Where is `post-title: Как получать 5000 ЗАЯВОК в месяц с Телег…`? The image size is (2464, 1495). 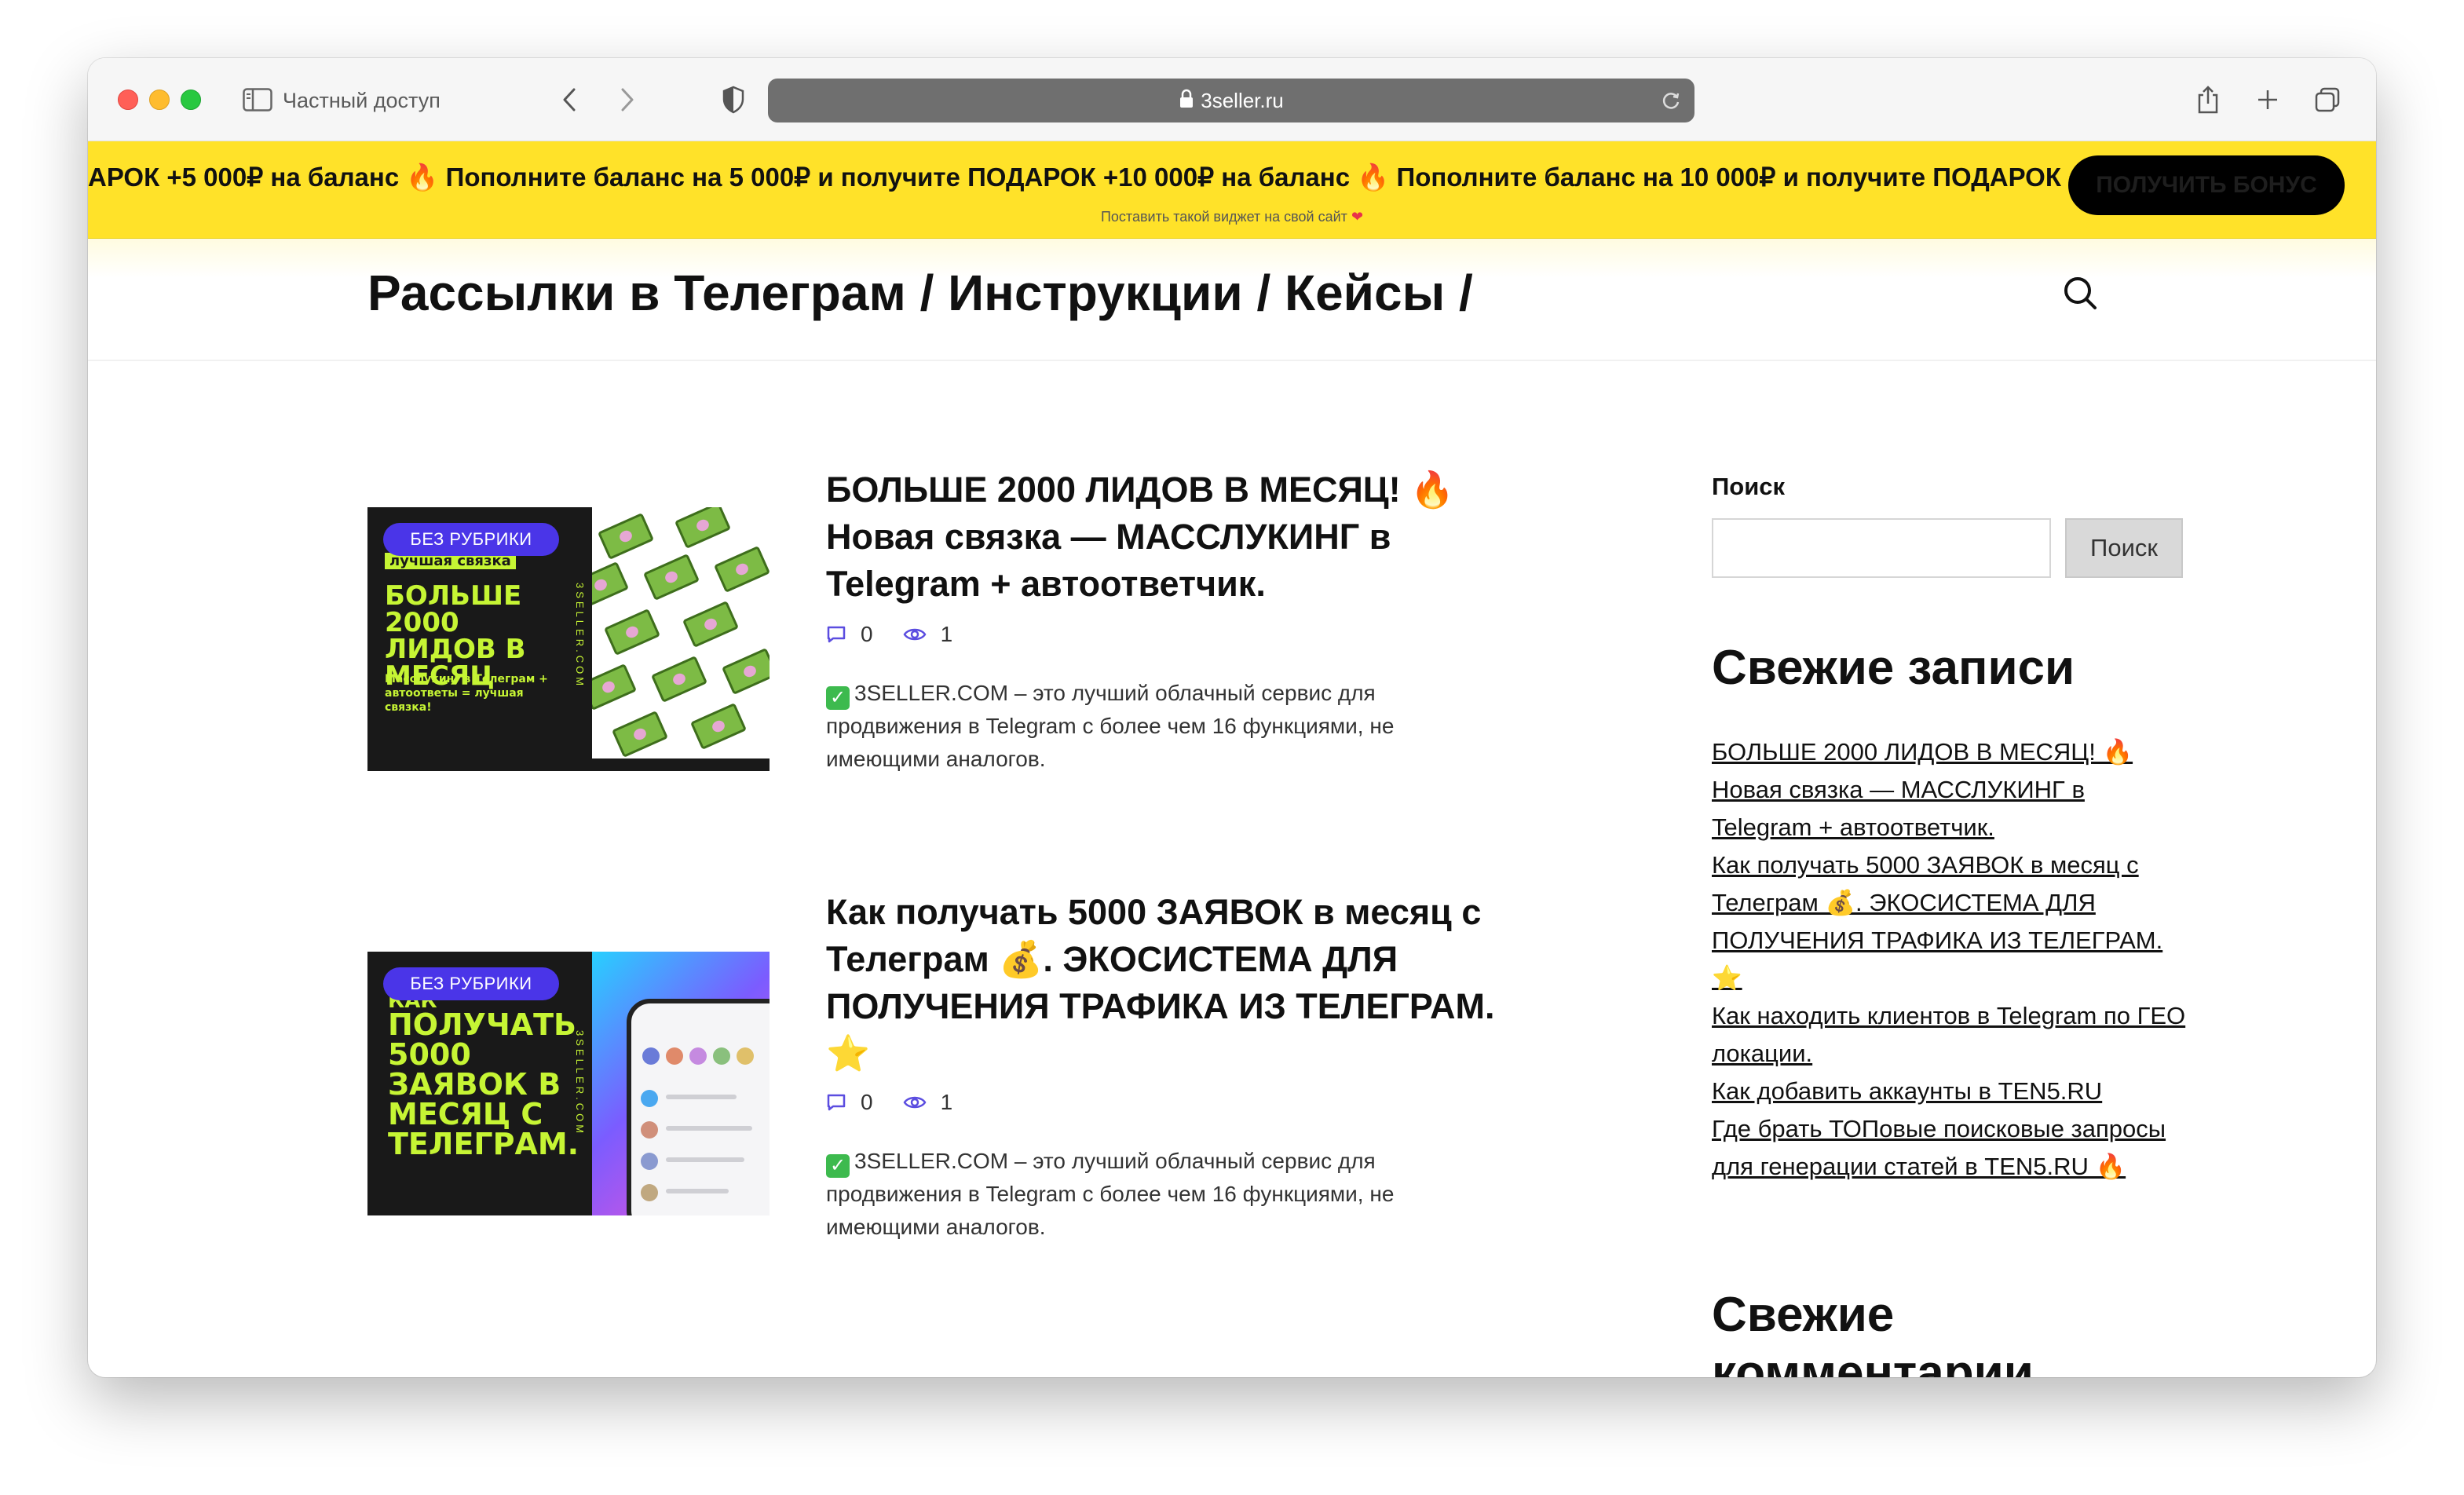
post-title: Как получать 5000 ЗАЯВОК в месяц с Телег… is located at coordinates (1163, 983).